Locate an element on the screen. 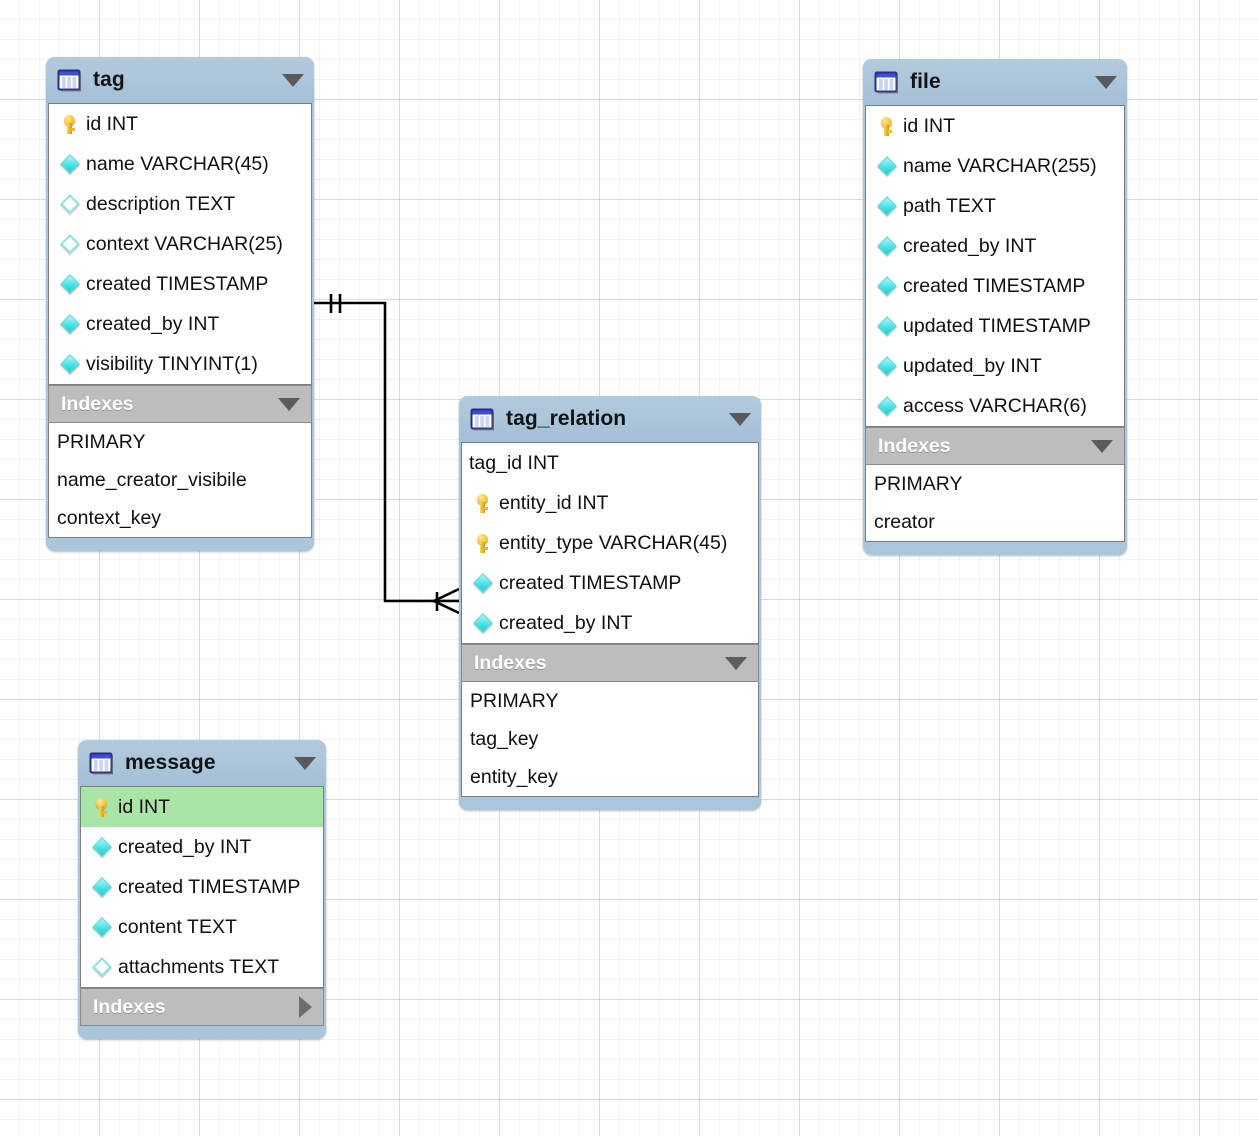  indexes-section-header-message: Indexes is located at coordinates (202, 1007).